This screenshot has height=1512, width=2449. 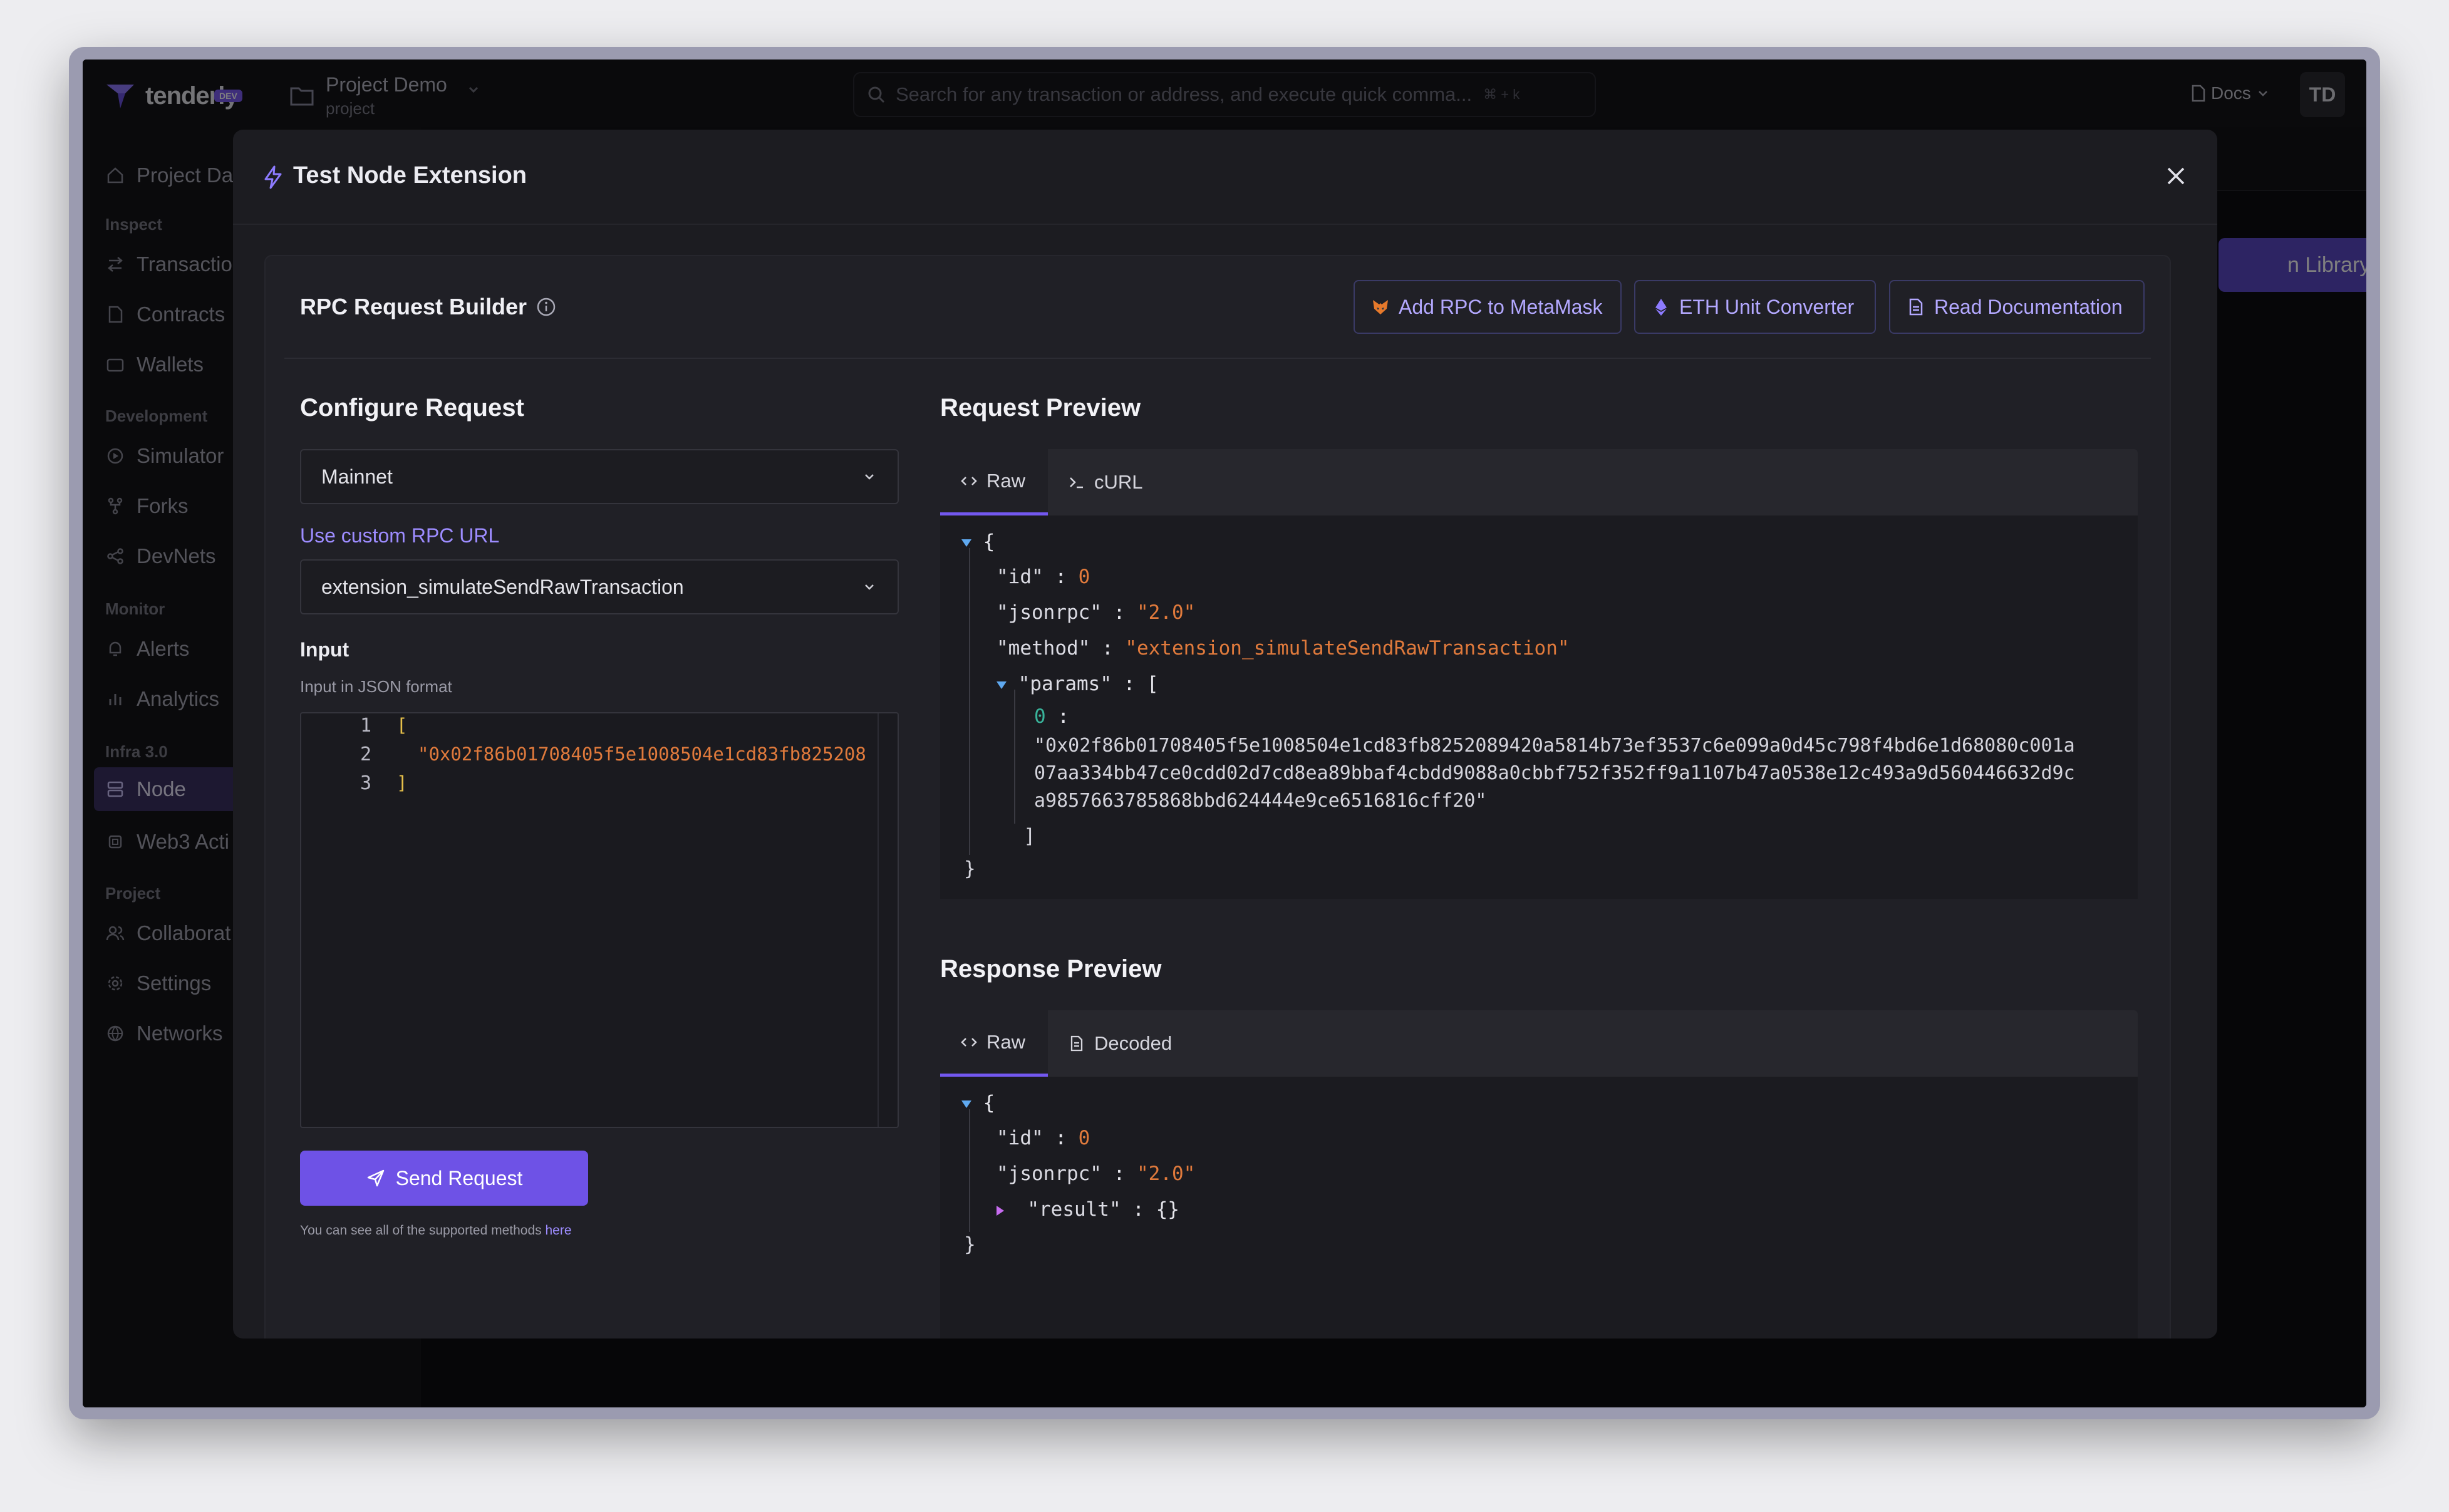 I want to click on method-selected-value: extension_simulateSendRawTransaction, so click(x=502, y=586).